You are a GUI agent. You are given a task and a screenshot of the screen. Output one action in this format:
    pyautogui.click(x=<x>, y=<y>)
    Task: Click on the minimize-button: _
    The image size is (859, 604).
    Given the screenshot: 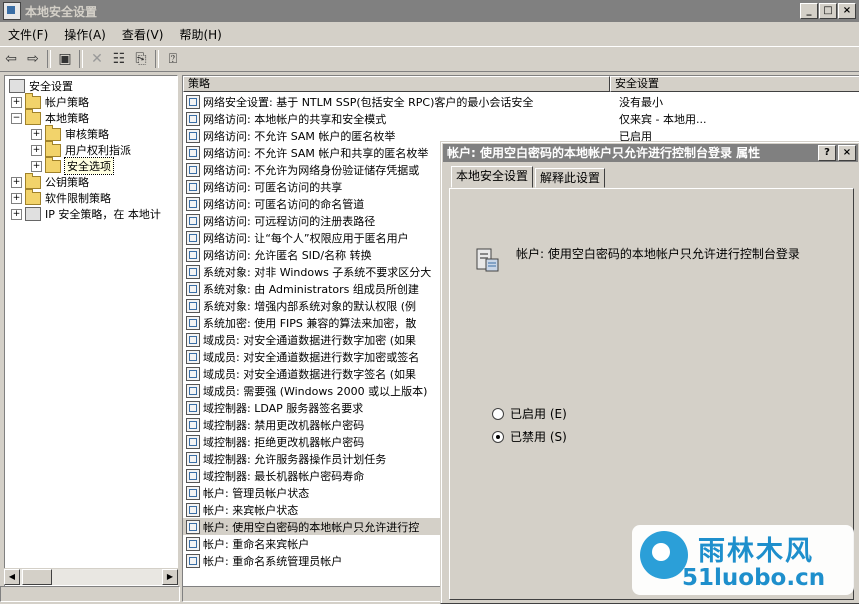 What is the action you would take?
    pyautogui.click(x=809, y=11)
    